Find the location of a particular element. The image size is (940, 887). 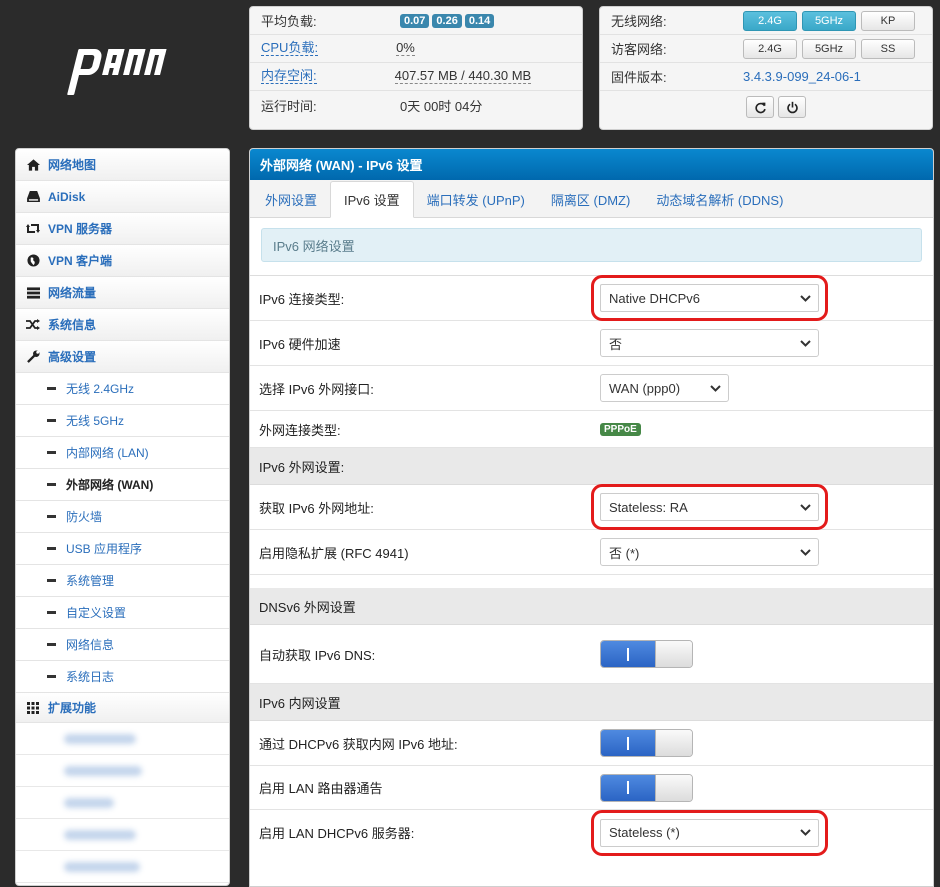

sidebar-item-label: 高级设置 is located at coordinates (72, 357).